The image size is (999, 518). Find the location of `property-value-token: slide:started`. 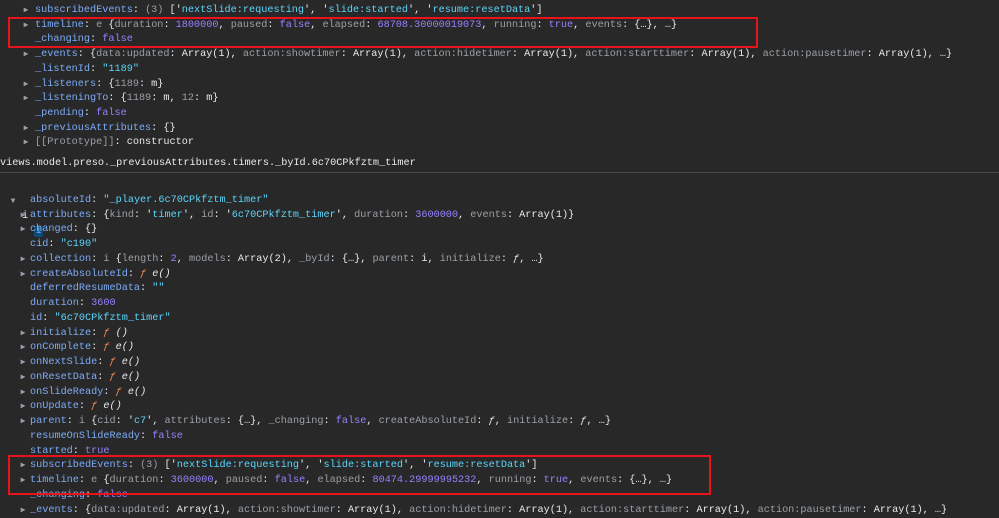

property-value-token: slide:started is located at coordinates (368, 10).